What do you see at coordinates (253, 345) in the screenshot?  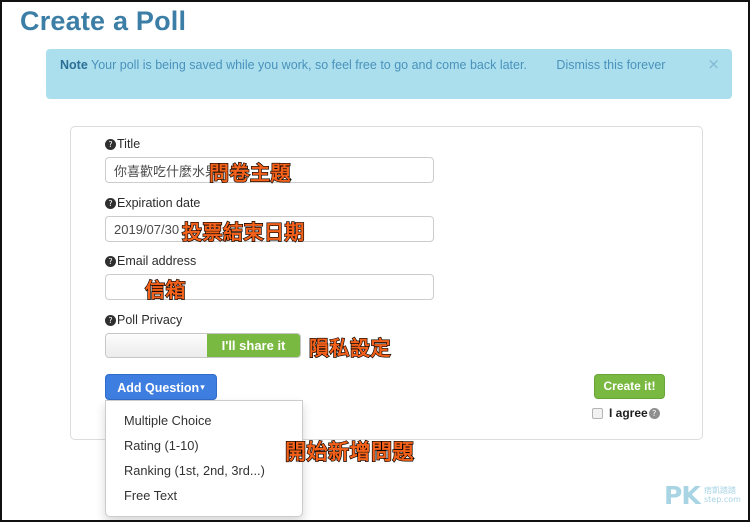 I see `privacy-toggle-on: I'll share it` at bounding box center [253, 345].